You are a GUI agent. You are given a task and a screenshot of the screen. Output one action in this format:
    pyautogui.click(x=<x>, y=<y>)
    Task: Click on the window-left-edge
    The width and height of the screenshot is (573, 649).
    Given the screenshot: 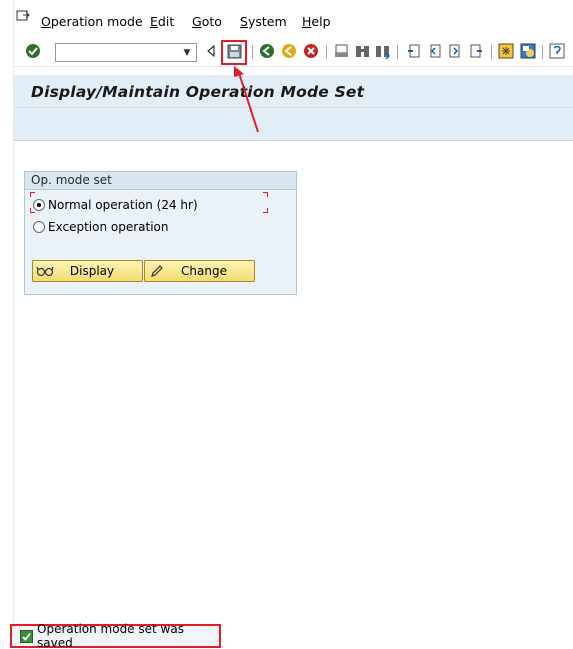 What is the action you would take?
    pyautogui.click(x=7, y=324)
    